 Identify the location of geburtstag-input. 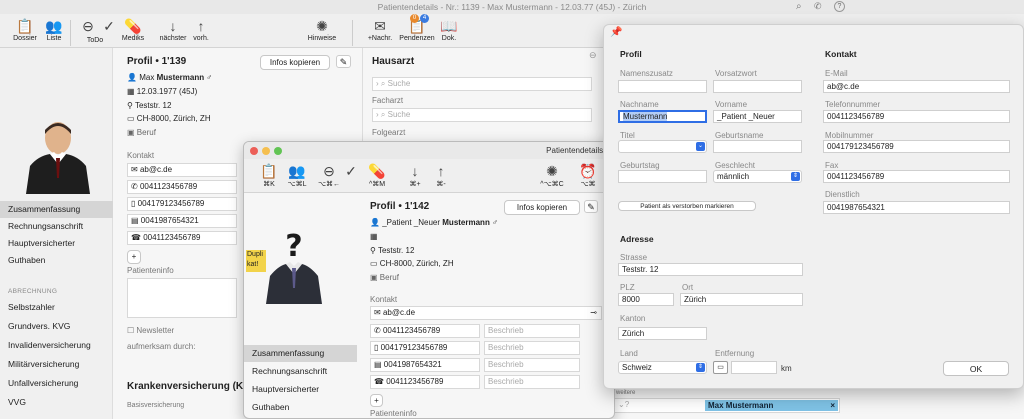
(662, 176).